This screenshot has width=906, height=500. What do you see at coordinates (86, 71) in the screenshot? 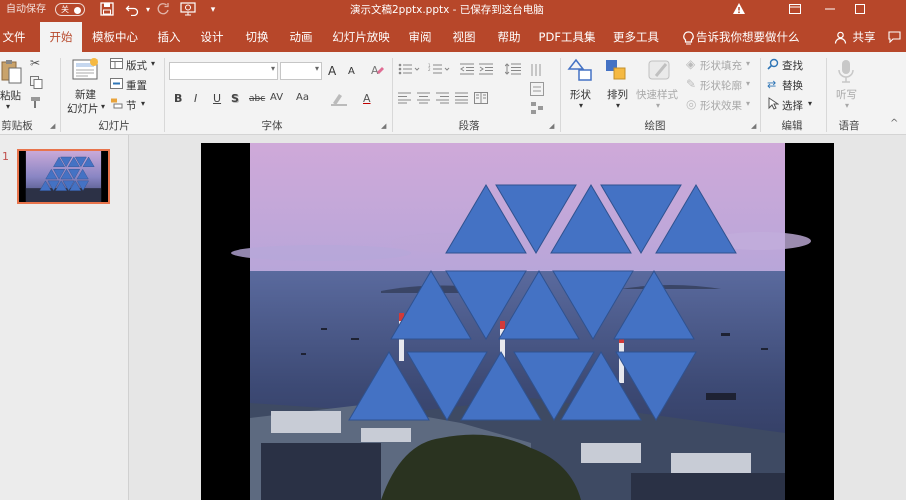
I see `new-slide-icon` at bounding box center [86, 71].